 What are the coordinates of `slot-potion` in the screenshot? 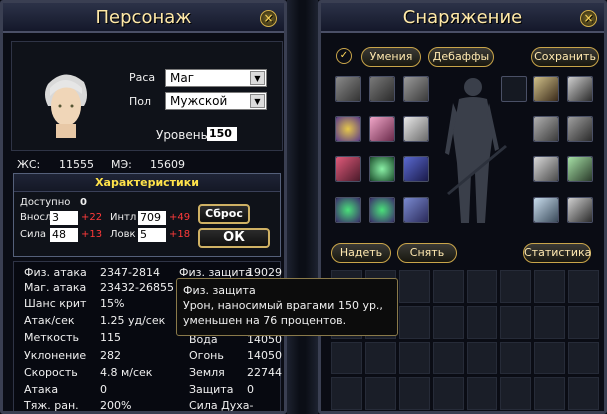 It's located at (348, 169).